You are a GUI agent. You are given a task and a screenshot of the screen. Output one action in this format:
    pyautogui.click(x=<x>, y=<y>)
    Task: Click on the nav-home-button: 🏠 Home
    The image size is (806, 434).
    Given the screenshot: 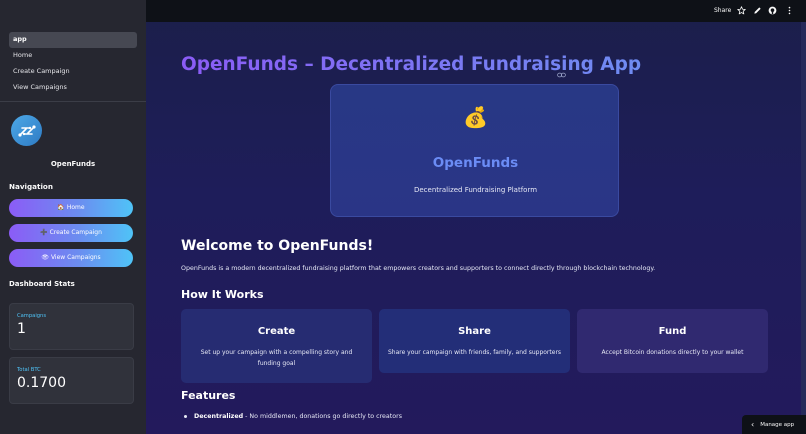 What is the action you would take?
    pyautogui.click(x=71, y=208)
    